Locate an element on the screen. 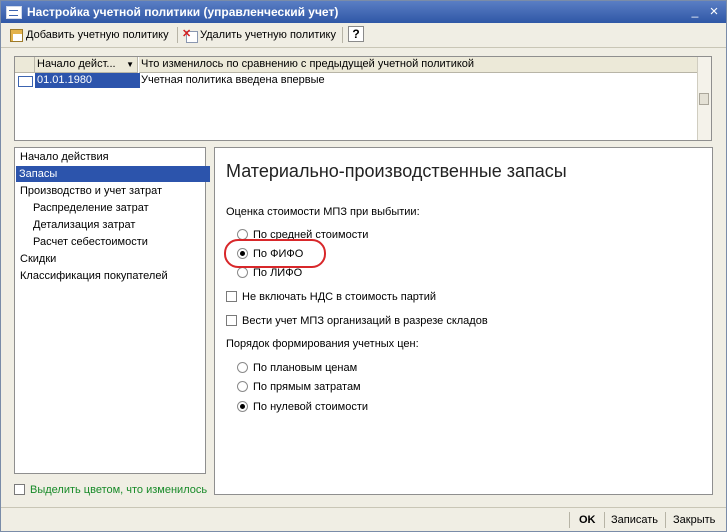 The height and width of the screenshot is (532, 727). radio-label: По плановым ценам is located at coordinates (305, 368).